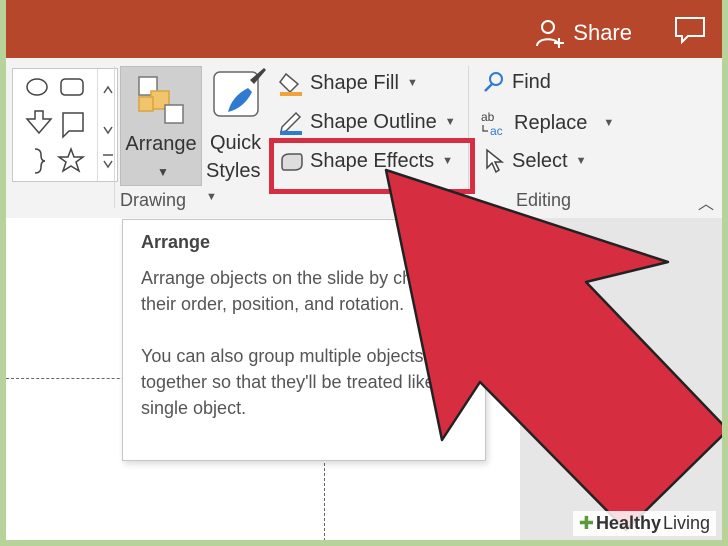  What do you see at coordinates (71, 159) in the screenshot?
I see `star-shape-icon` at bounding box center [71, 159].